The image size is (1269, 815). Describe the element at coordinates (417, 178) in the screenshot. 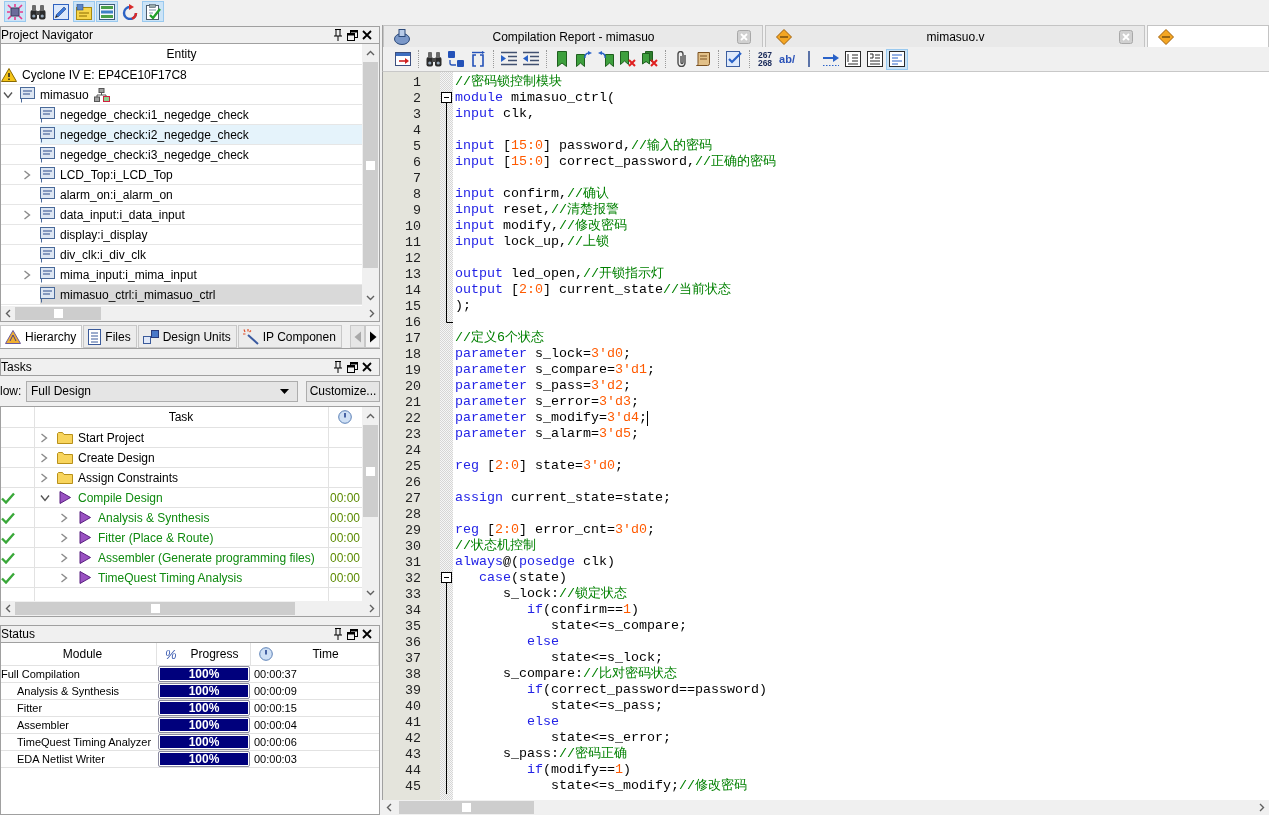

I see `line-number: 7` at that location.